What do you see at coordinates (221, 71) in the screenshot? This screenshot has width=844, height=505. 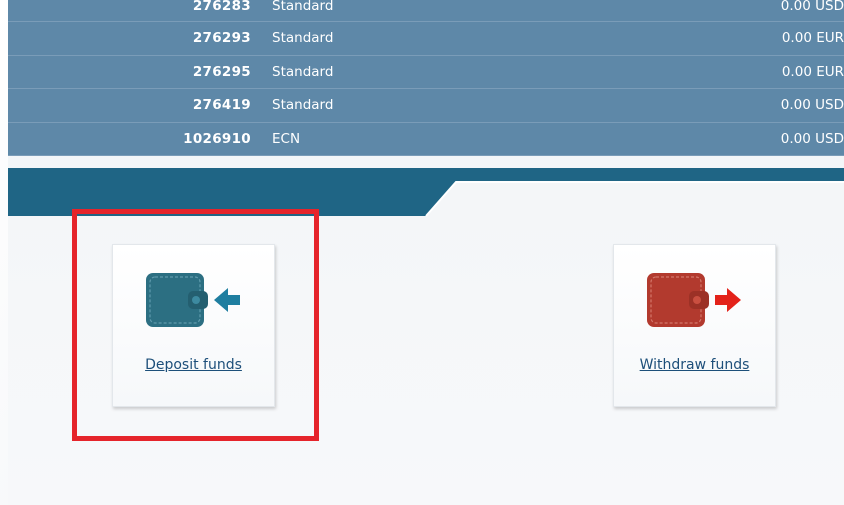 I see `account-number: 276295` at bounding box center [221, 71].